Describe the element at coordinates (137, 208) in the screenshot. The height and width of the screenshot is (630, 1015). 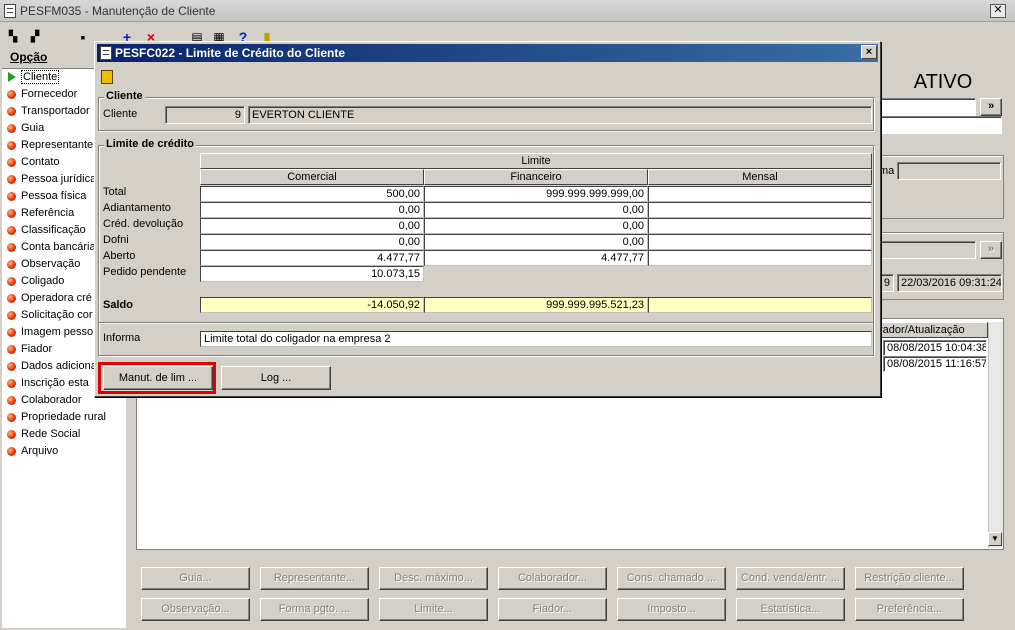
I see `adiantamento-label: Adiantamento` at that location.